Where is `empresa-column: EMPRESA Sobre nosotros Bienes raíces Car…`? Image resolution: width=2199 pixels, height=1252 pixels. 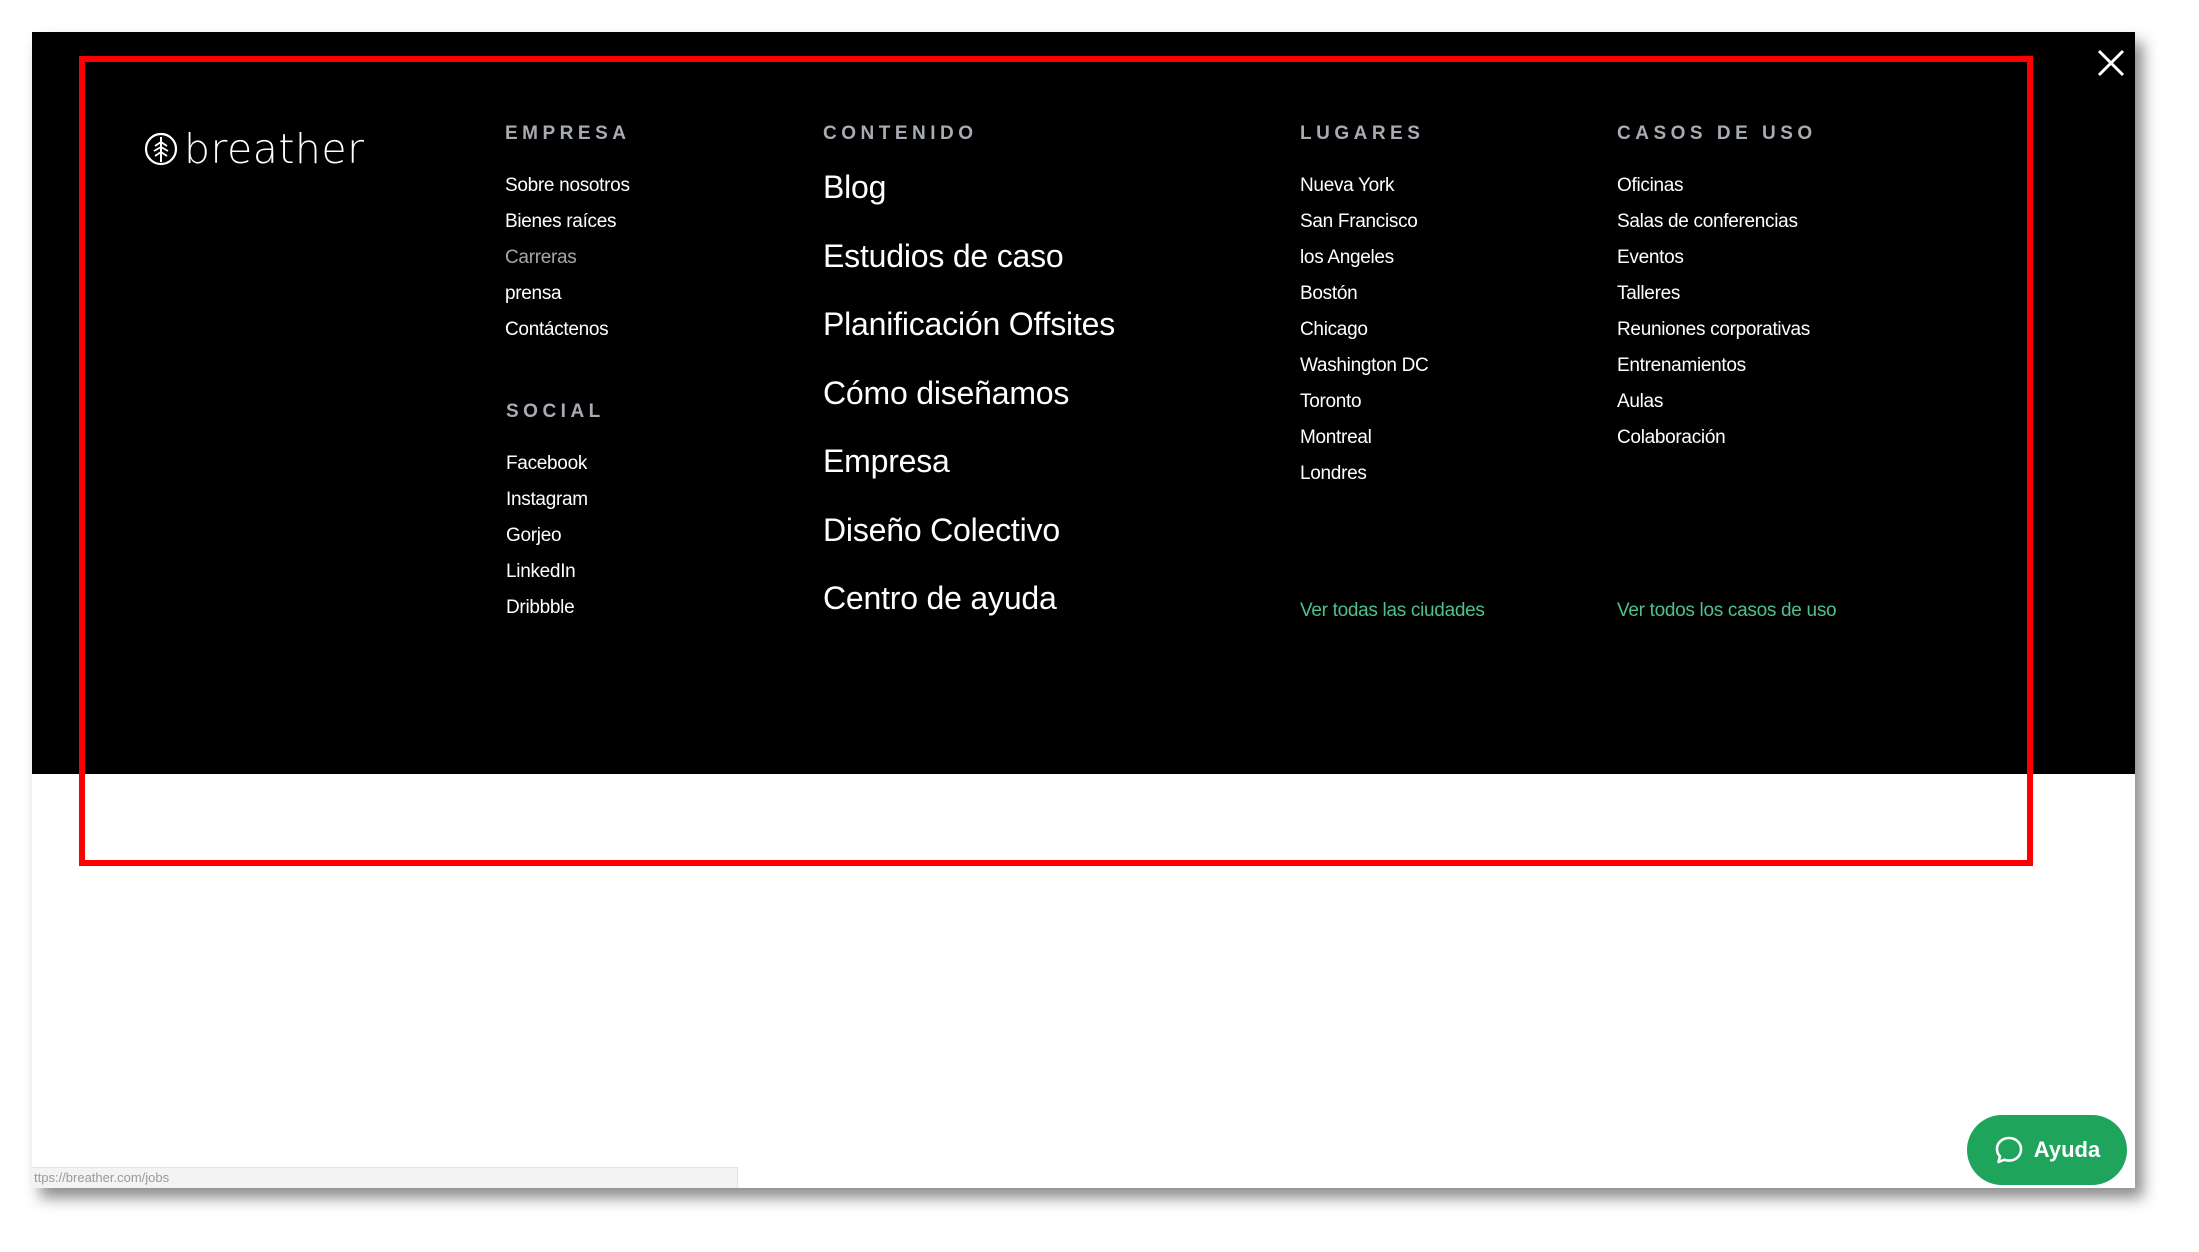
empresa-column: EMPRESA Sobre nosotros Bienes raíces Car… is located at coordinates (567, 235).